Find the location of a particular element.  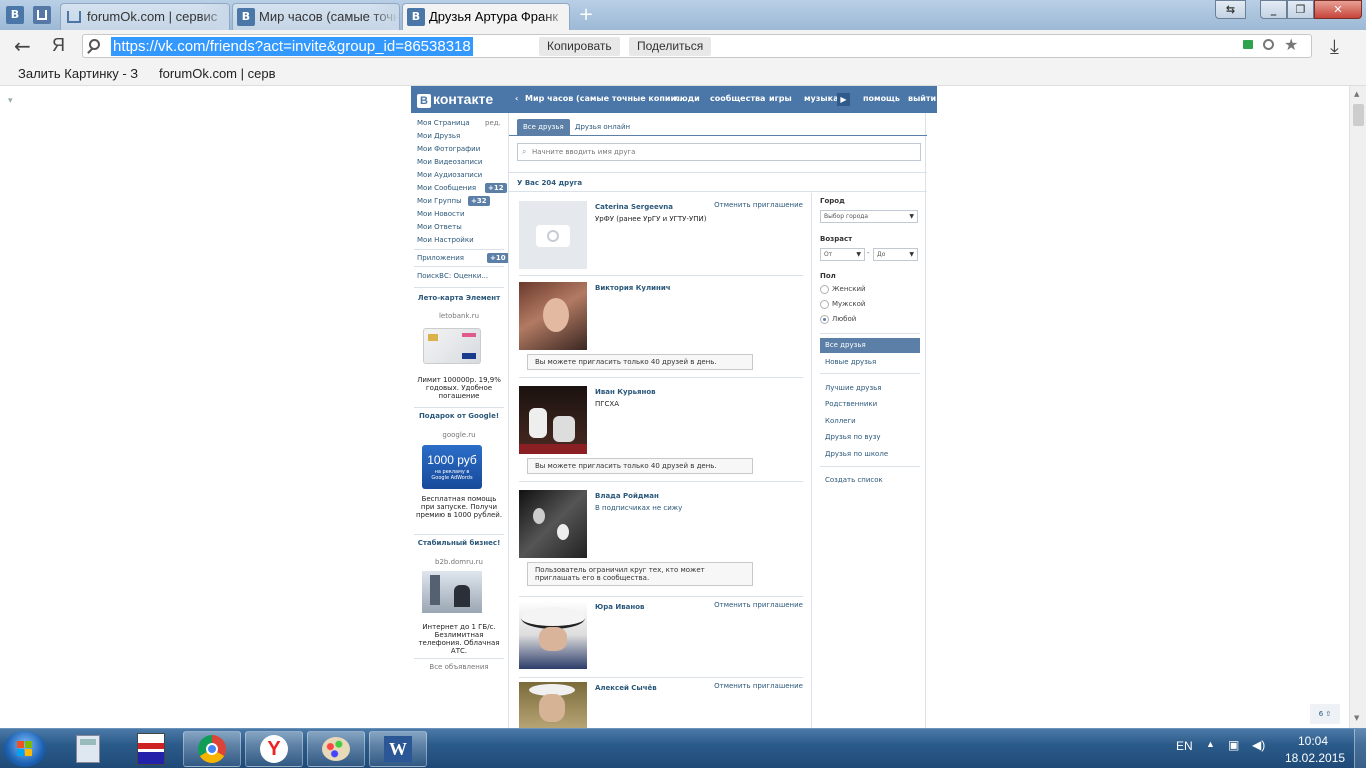

radio-any: Любой is located at coordinates (838, 319).